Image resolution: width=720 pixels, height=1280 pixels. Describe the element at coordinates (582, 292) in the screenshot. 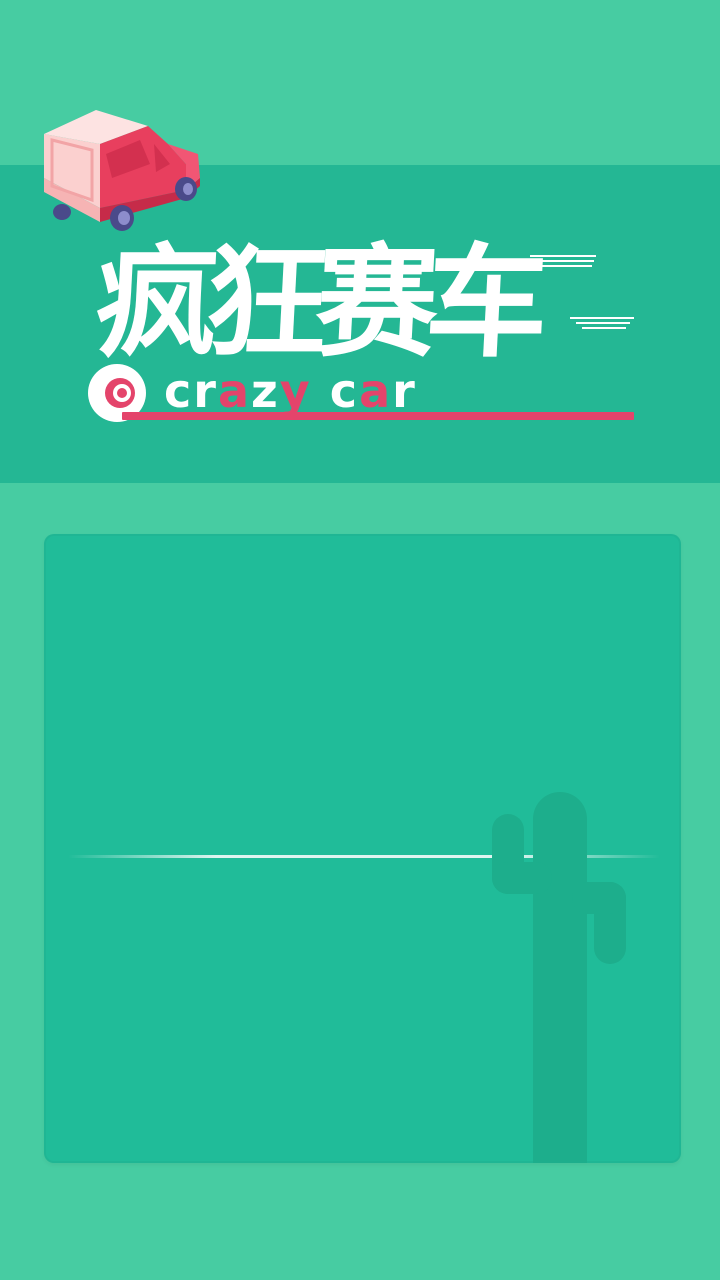

I see `speed-lines-decoration` at that location.